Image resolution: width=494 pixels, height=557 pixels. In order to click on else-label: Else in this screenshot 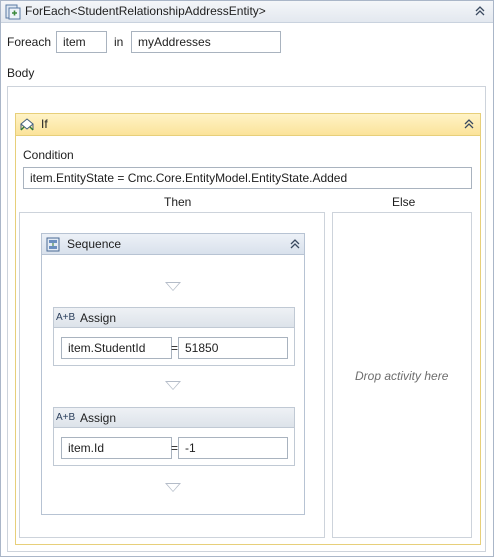, I will do `click(404, 202)`.